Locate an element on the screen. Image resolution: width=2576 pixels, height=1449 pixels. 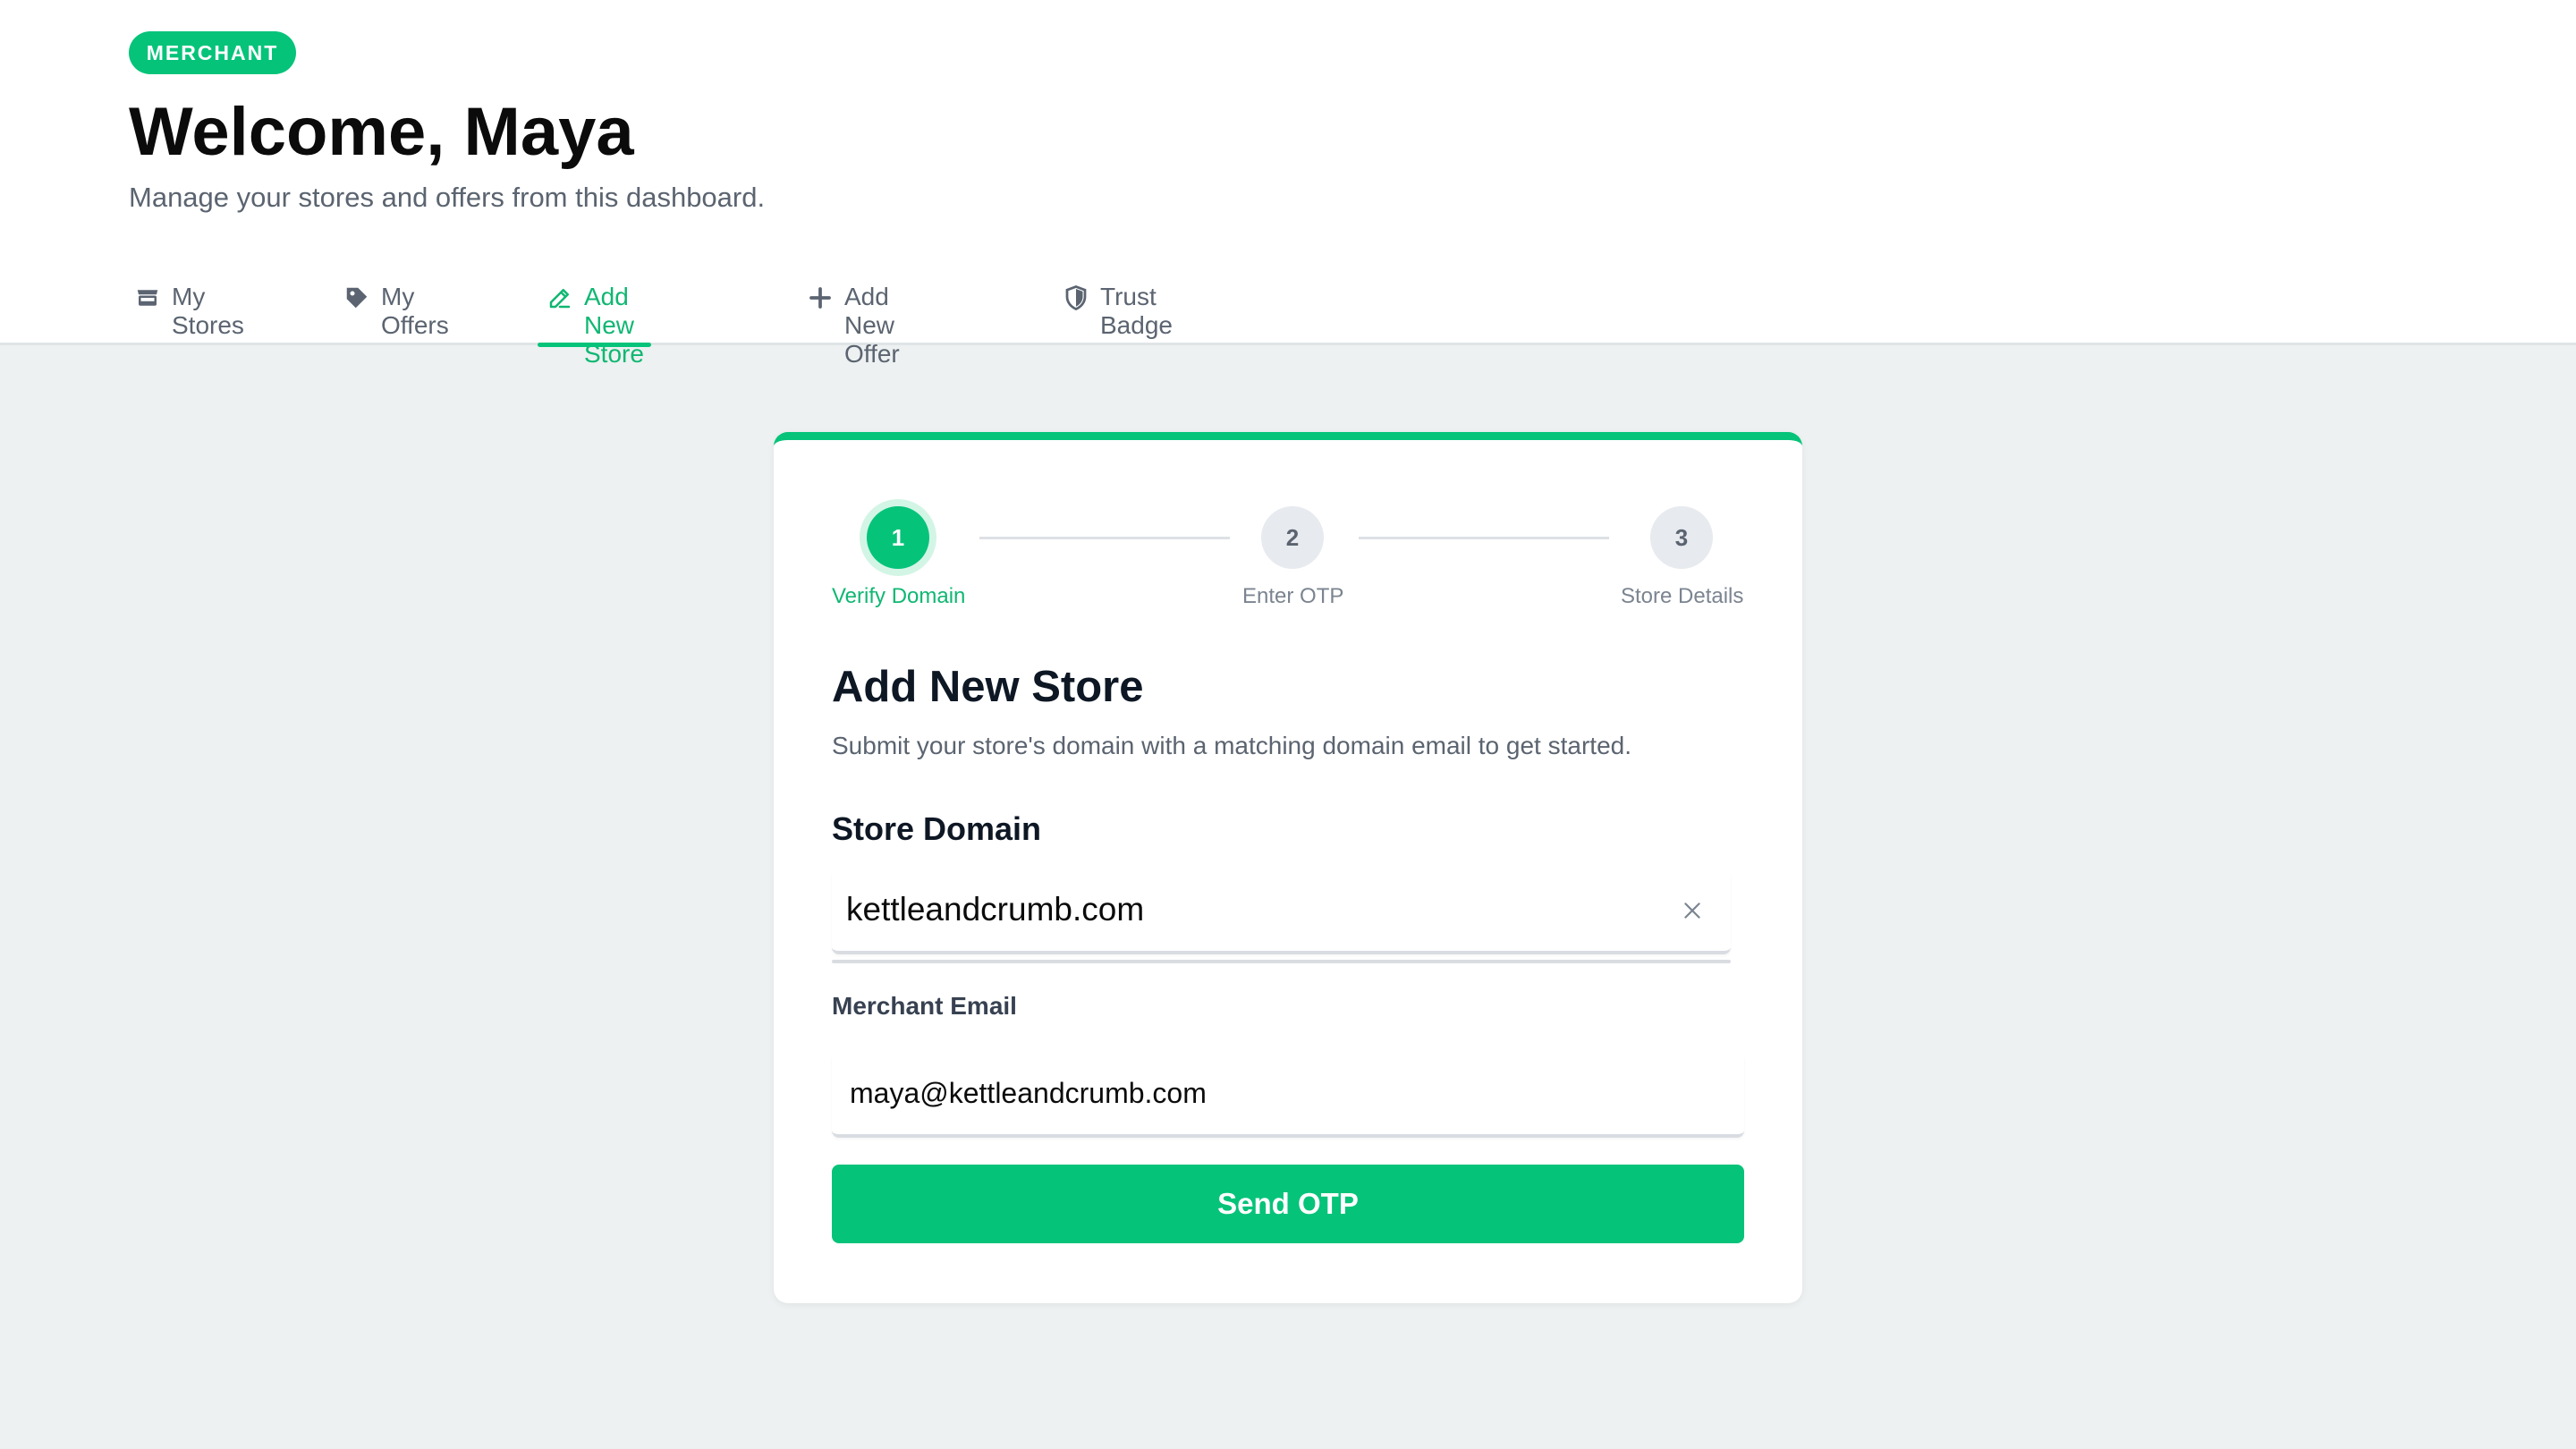
tab-label: My Stores is located at coordinates (208, 311).